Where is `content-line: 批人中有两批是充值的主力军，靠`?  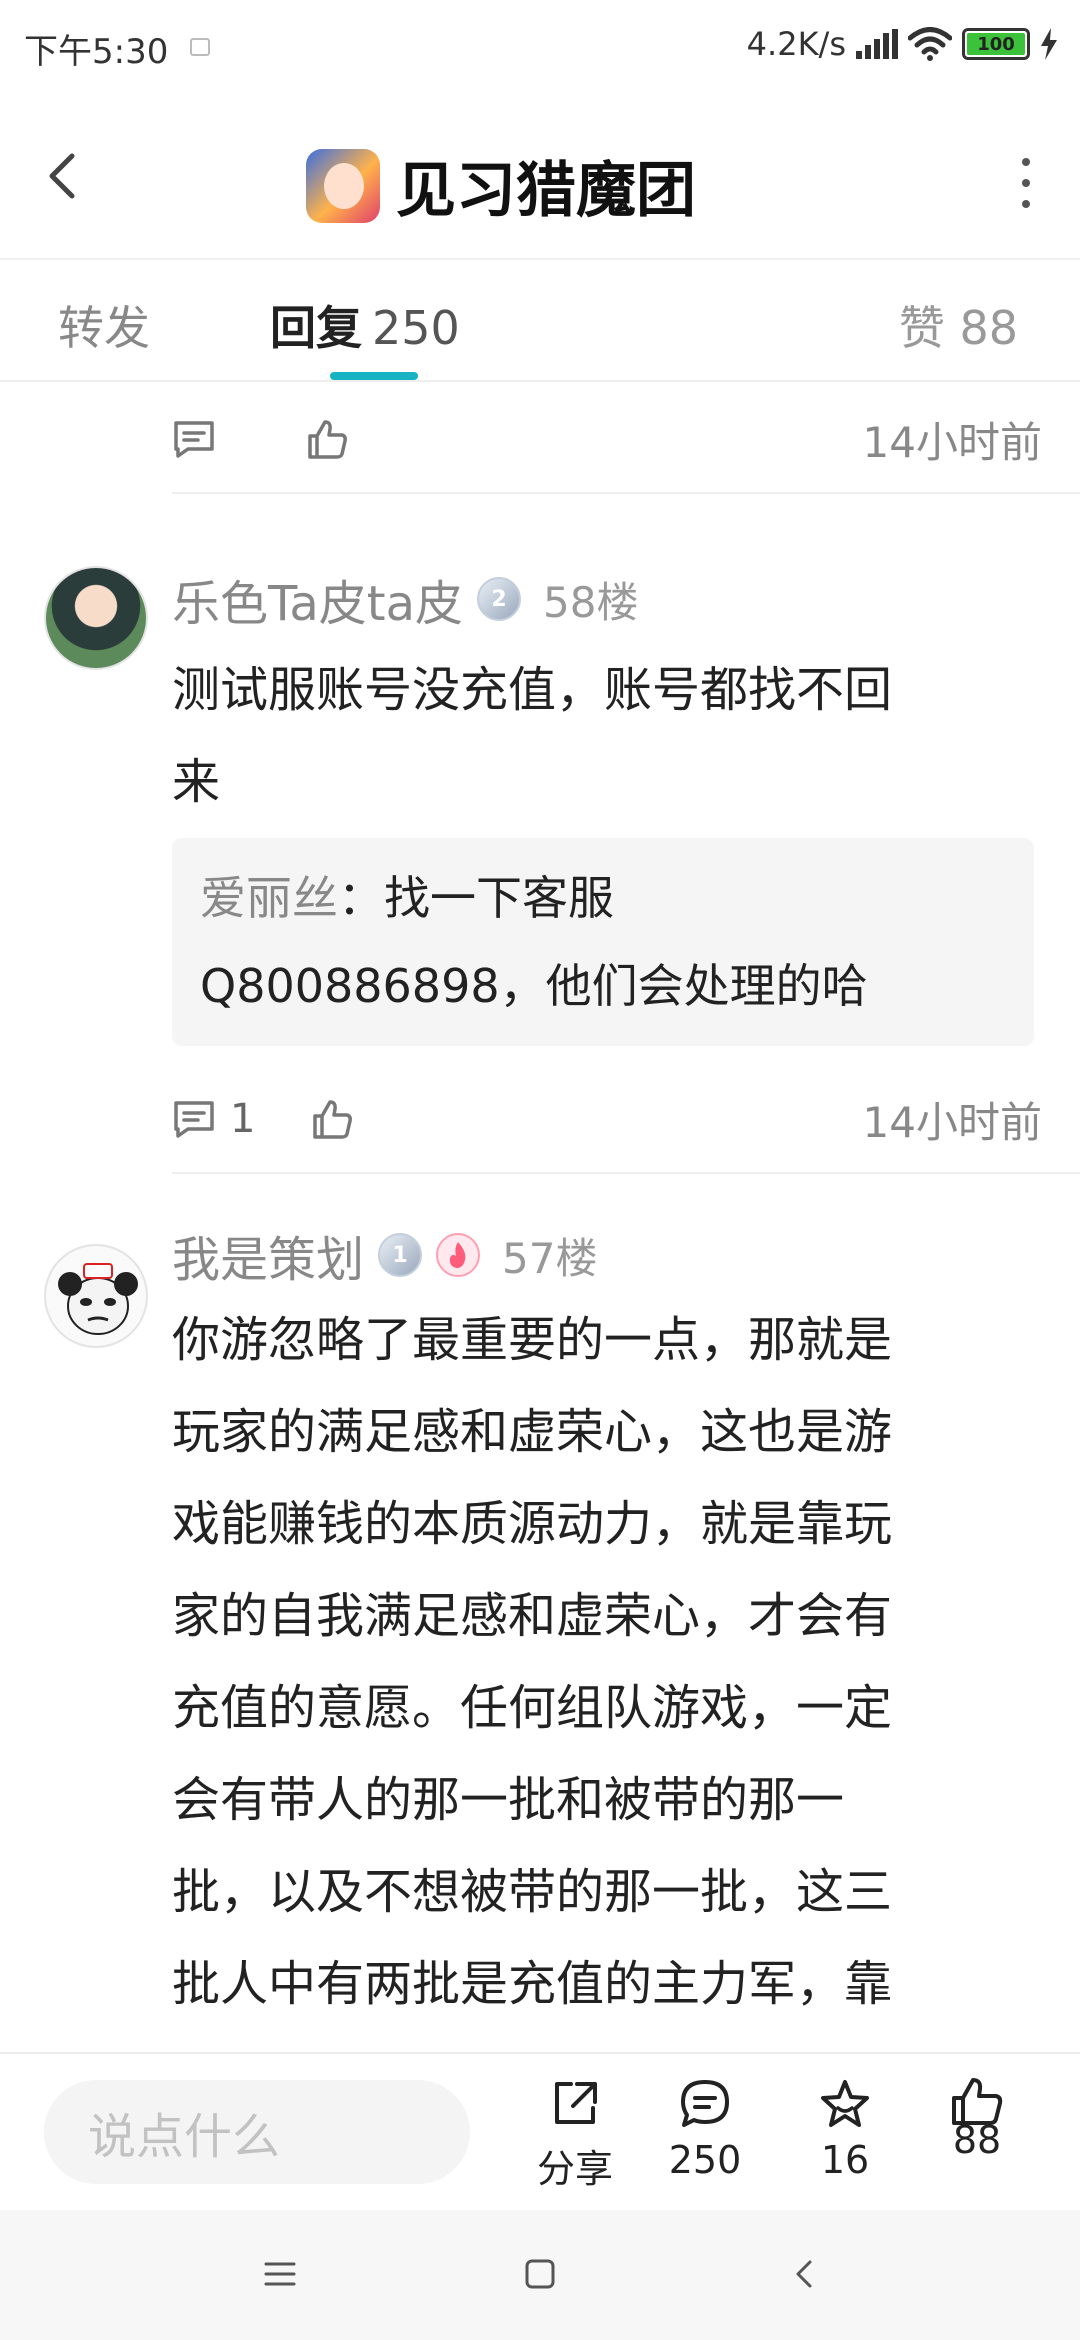
content-line: 批人中有两批是充值的主力军，靠 is located at coordinates (532, 1984).